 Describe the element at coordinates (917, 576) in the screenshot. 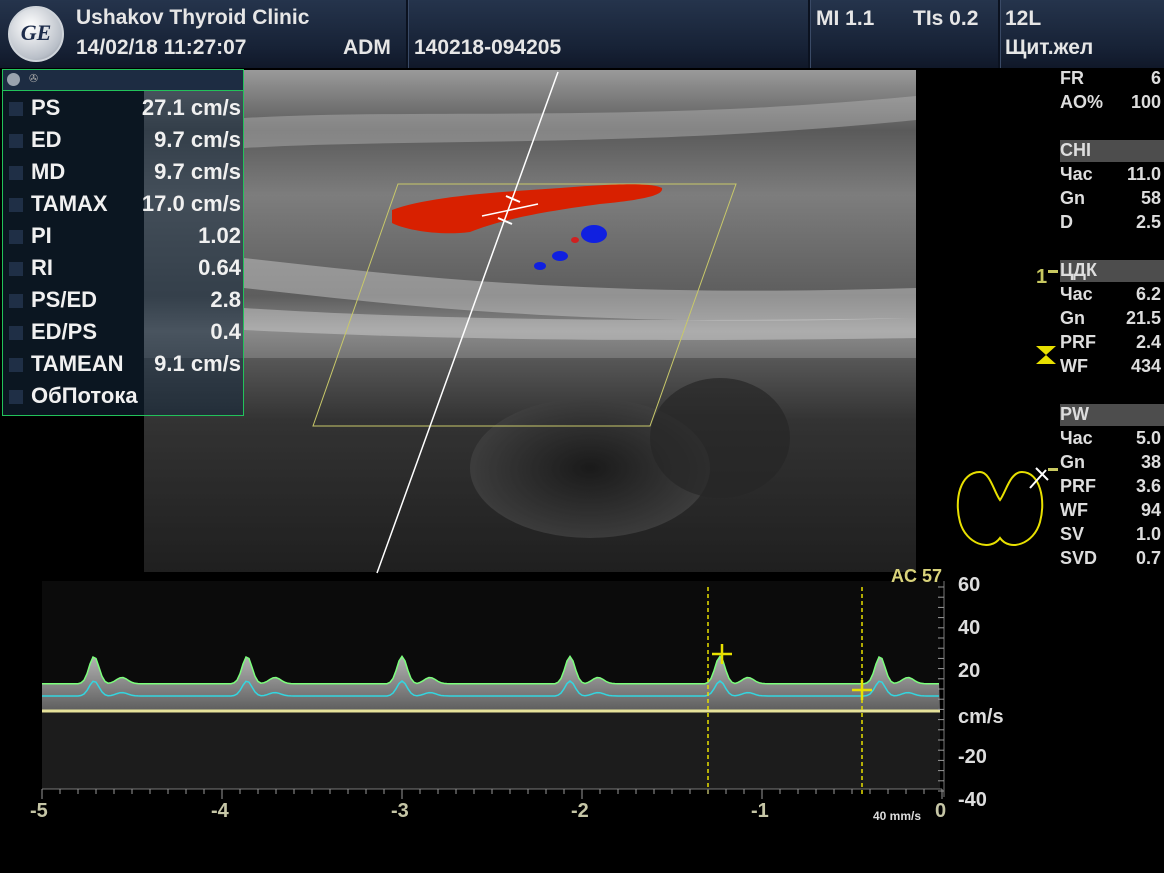

I see `ac-label: AC 57` at that location.